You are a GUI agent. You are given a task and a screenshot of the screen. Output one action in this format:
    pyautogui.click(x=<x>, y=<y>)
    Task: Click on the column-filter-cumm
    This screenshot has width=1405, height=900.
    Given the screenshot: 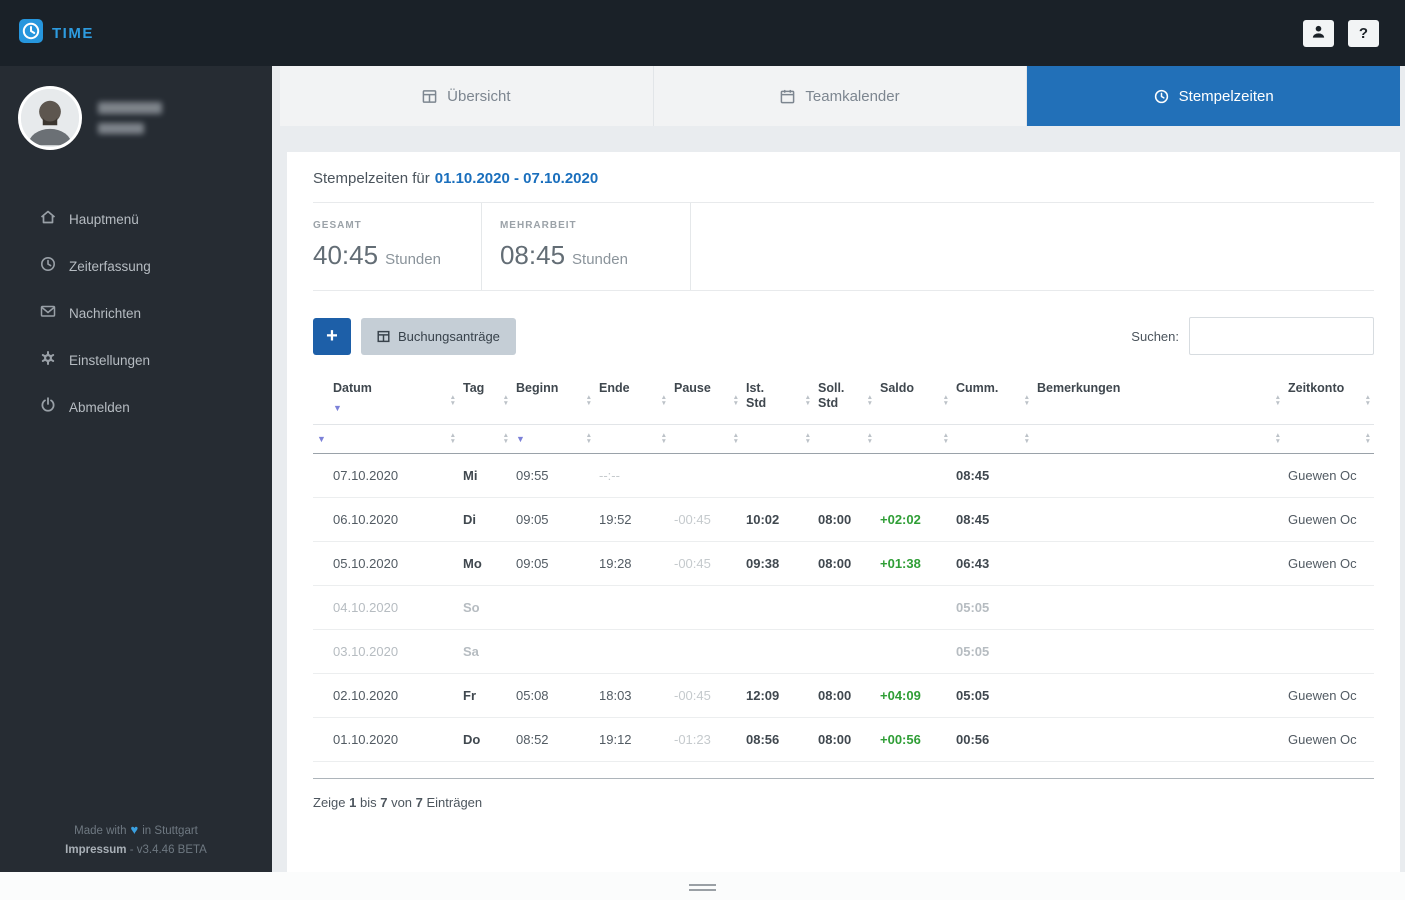 What is the action you would take?
    pyautogui.click(x=992, y=439)
    